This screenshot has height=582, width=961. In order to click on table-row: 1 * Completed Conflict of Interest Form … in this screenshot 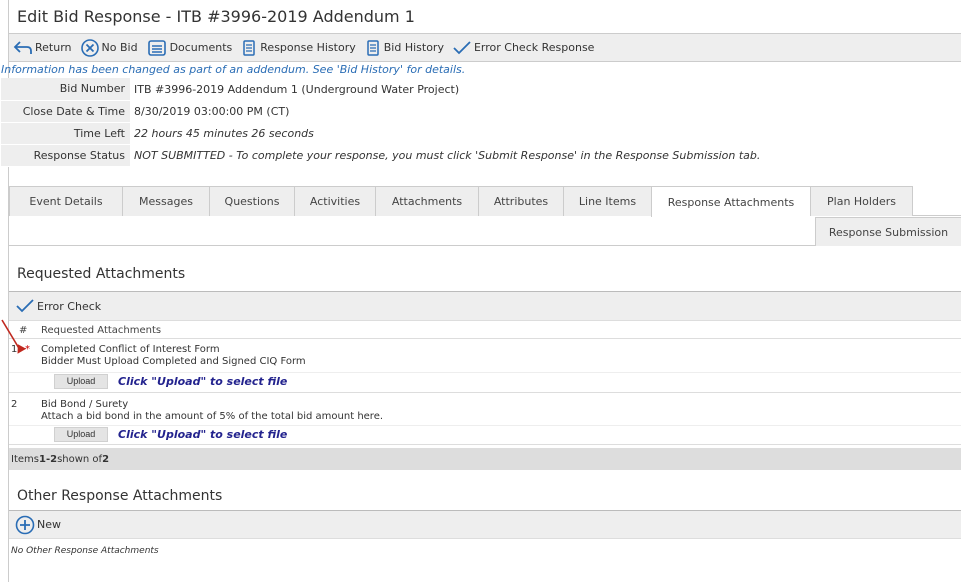, I will do `click(485, 367)`.